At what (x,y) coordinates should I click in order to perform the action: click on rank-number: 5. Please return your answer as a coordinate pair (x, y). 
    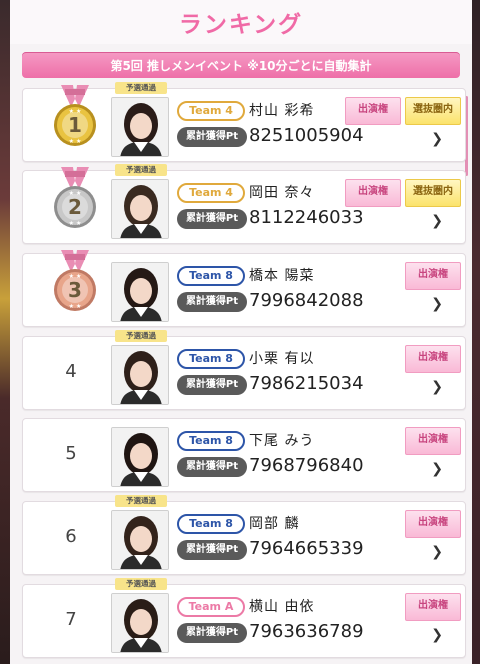
    Looking at the image, I should click on (71, 453).